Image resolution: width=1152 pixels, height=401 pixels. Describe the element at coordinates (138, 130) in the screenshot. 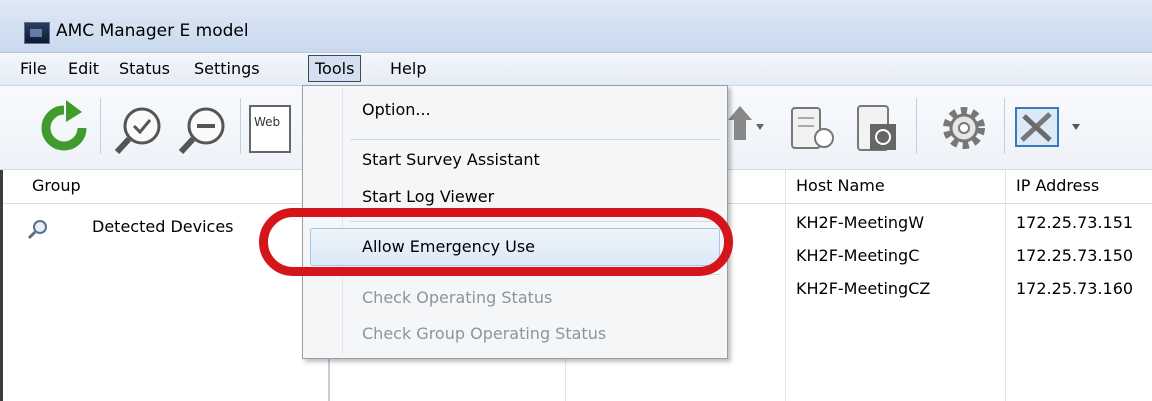

I see `search-device-icon` at that location.